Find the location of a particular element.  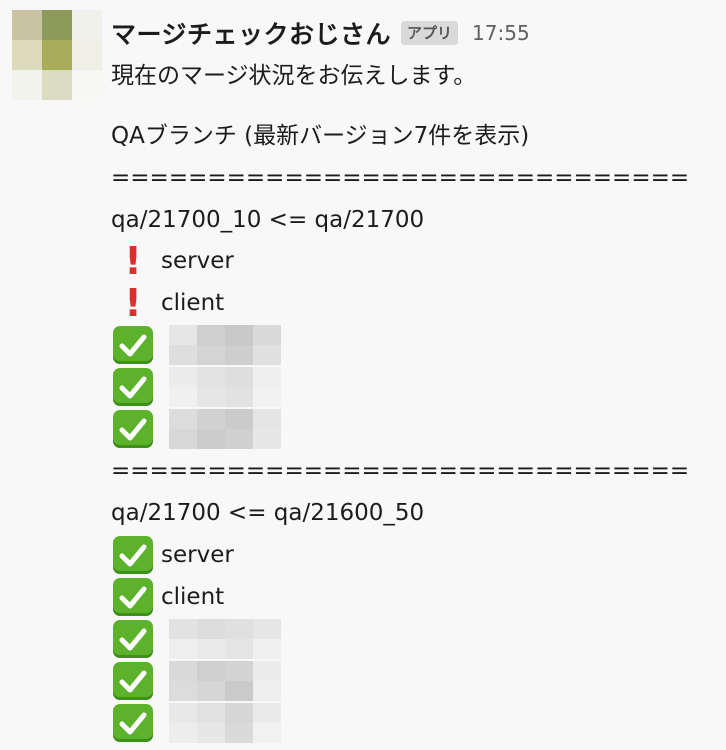

list-item: ! server is located at coordinates (172, 261).